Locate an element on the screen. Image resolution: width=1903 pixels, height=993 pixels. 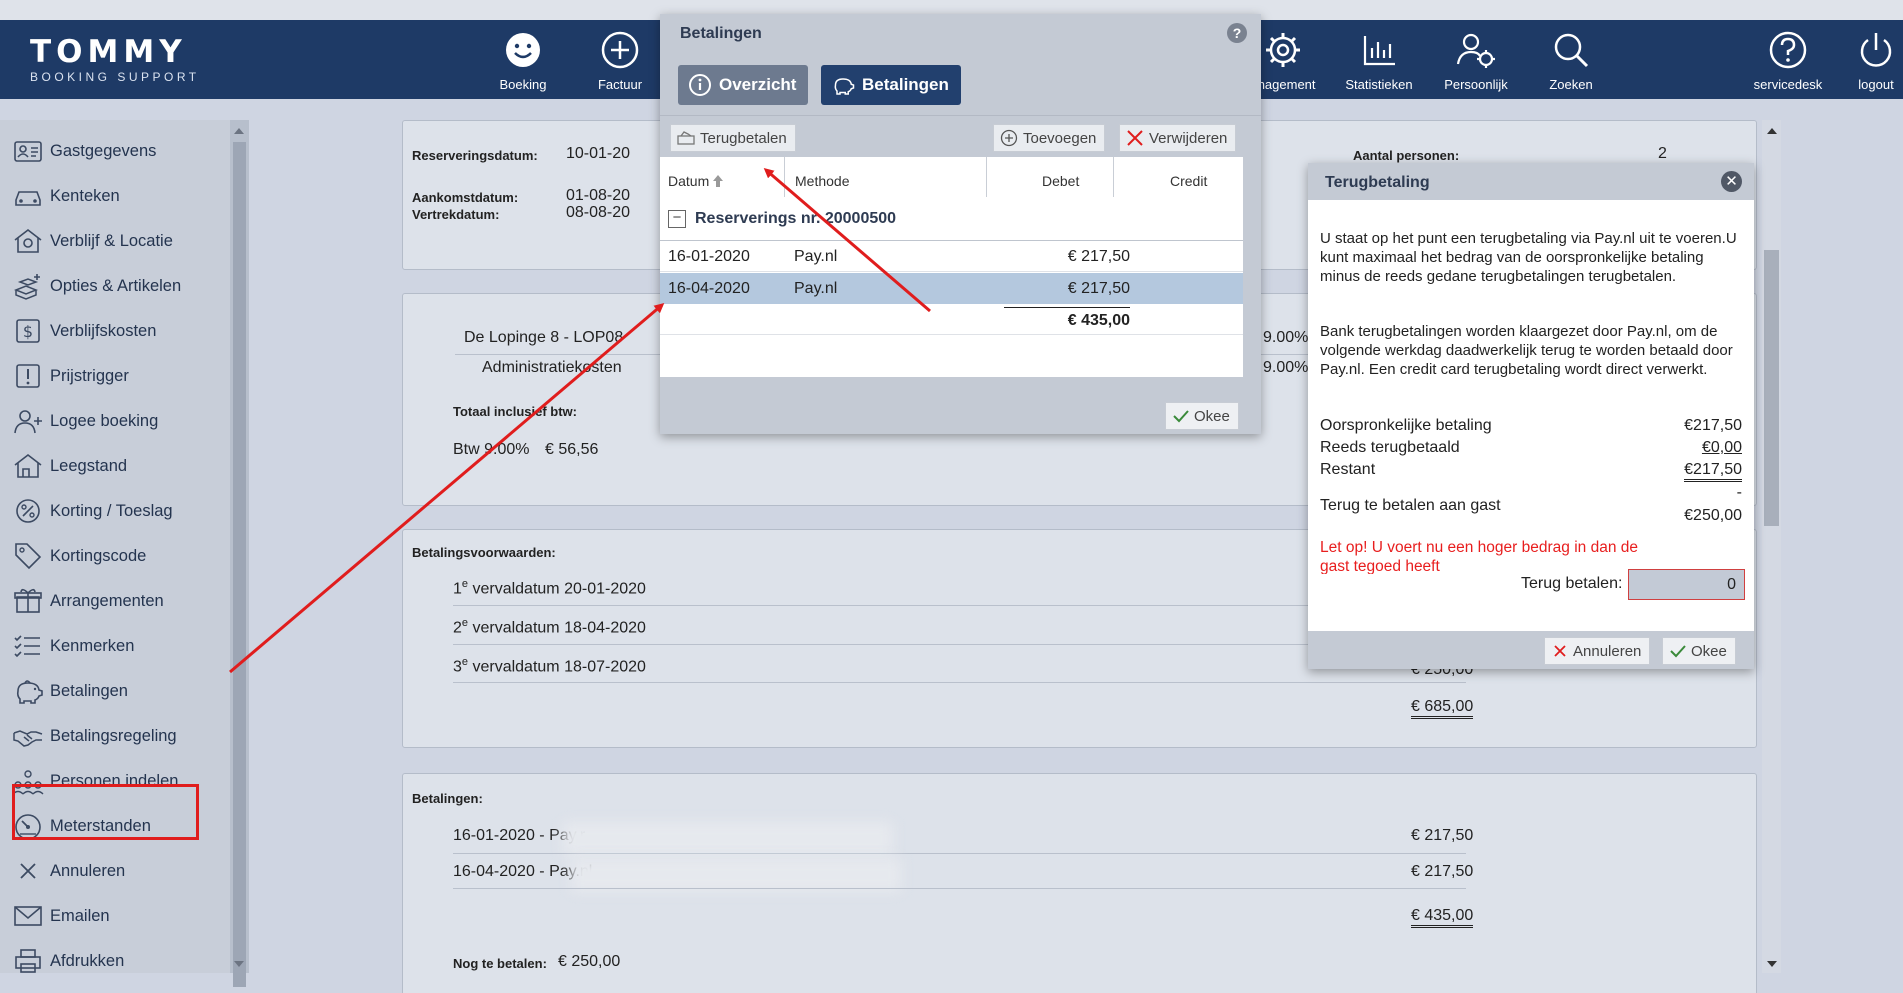
sidebar-item-betalingsregeling: Betalingsregeling is located at coordinates (114, 736).